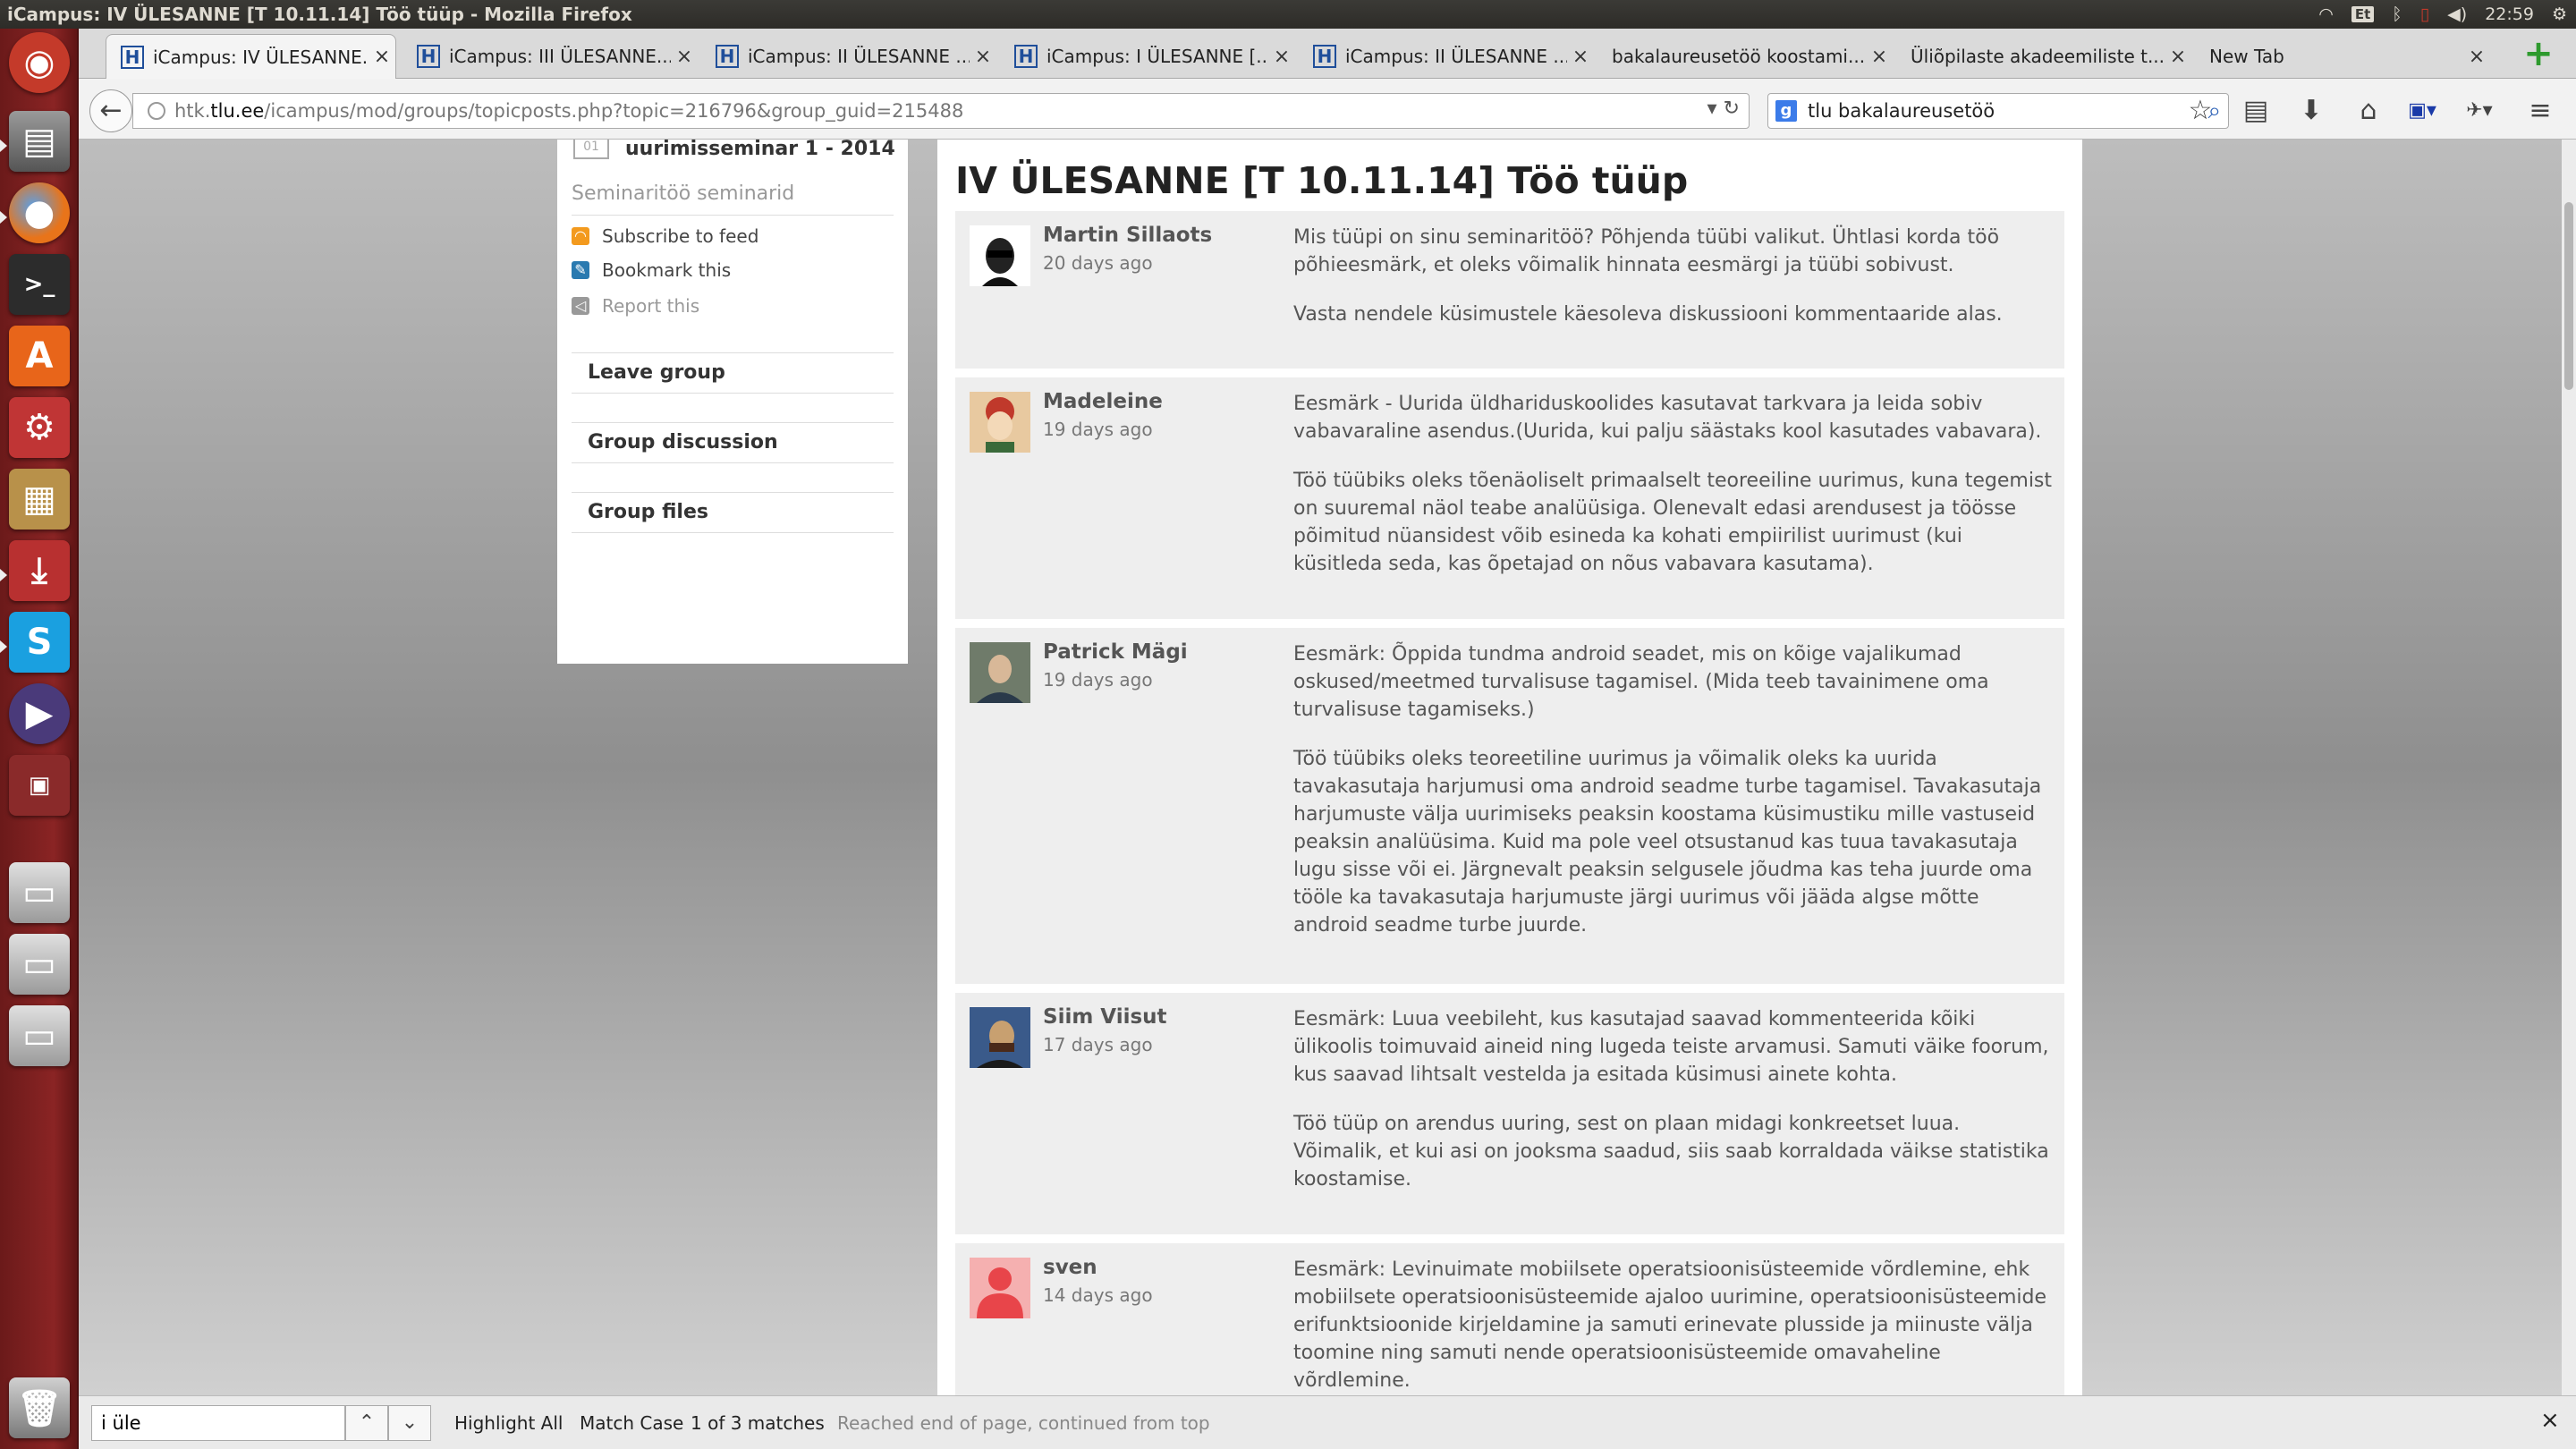 The width and height of the screenshot is (2576, 1449). Describe the element at coordinates (218, 1423) in the screenshot. I see `find-input` at that location.